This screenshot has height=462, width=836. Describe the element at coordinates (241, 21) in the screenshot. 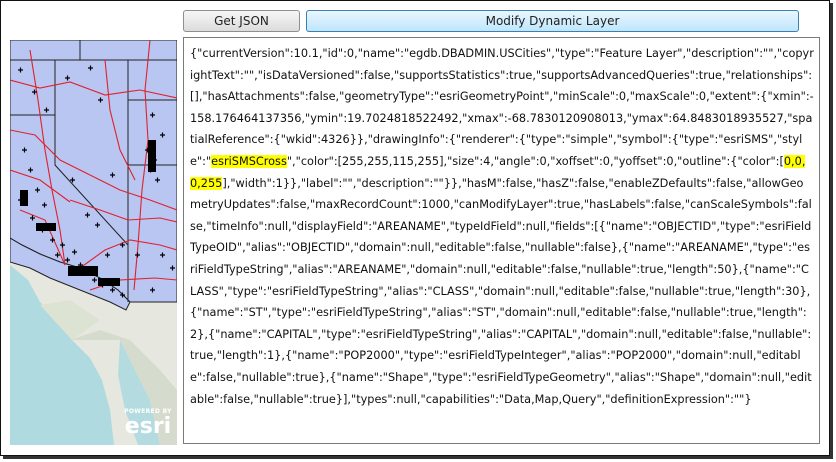

I see `get-json-button: Get JSON` at that location.